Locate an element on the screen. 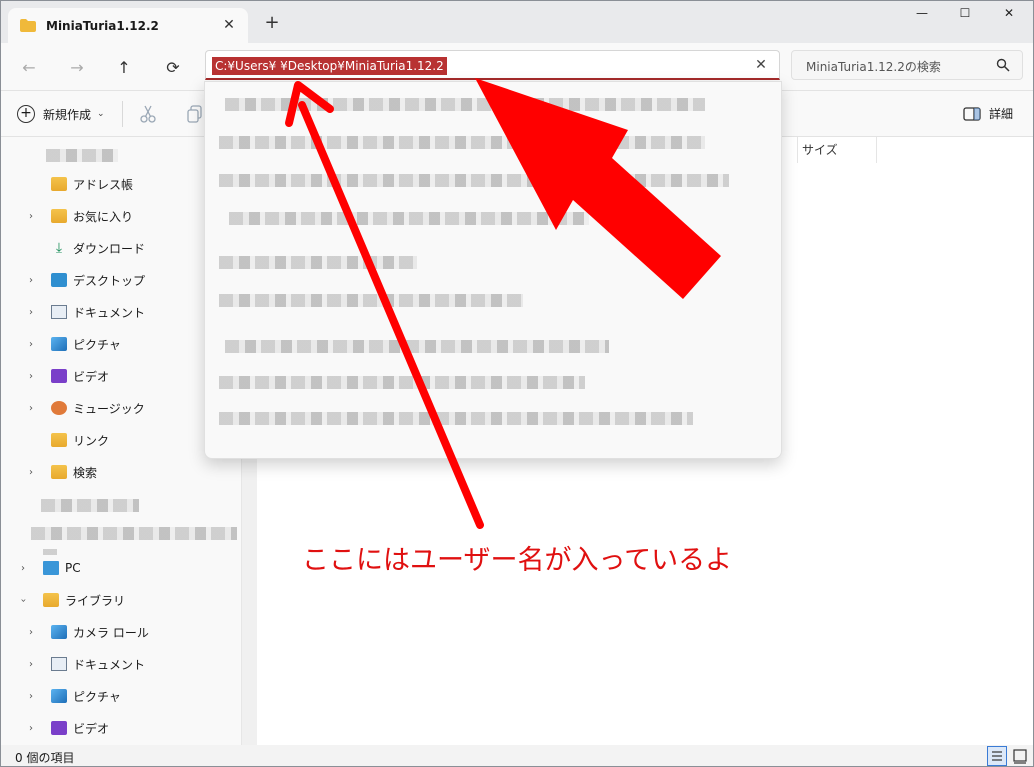 The width and height of the screenshot is (1034, 767). document-icon is located at coordinates (59, 312).